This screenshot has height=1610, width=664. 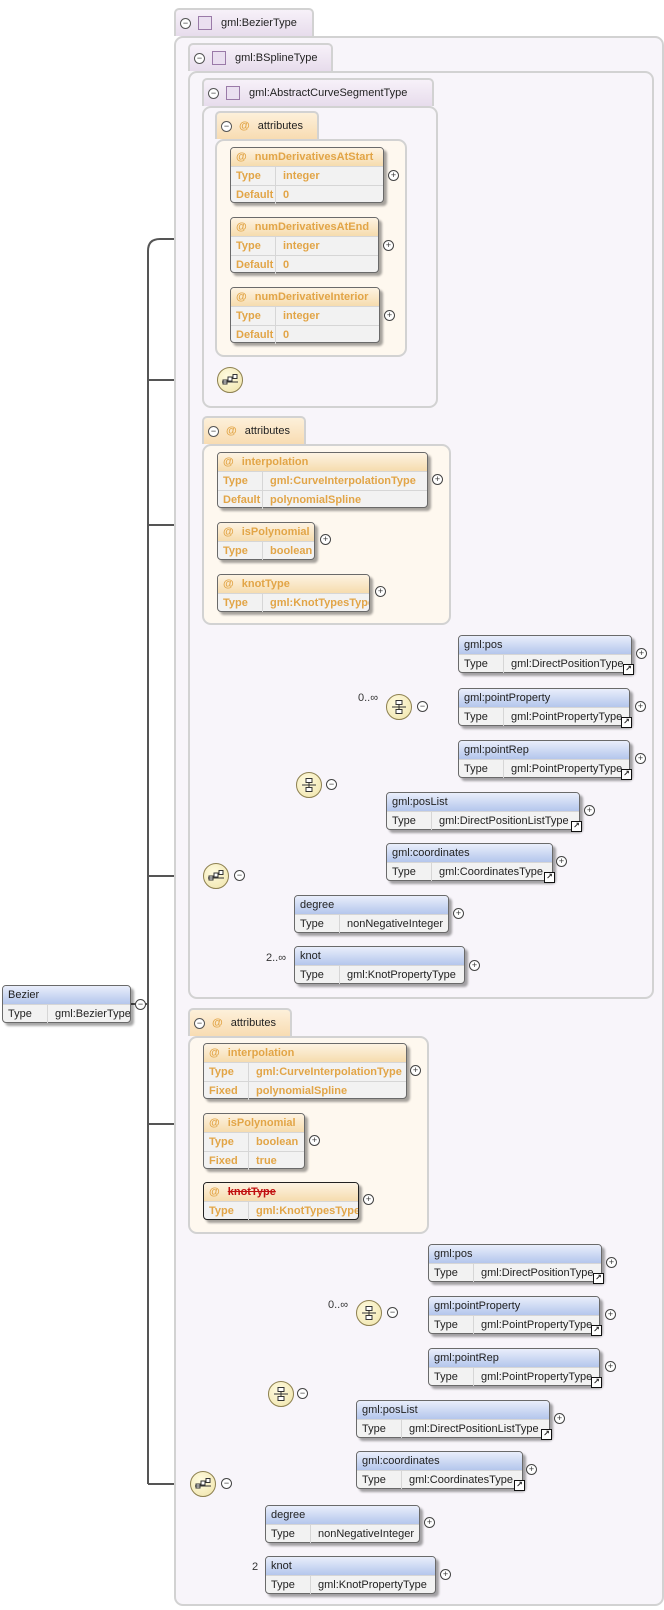 What do you see at coordinates (379, 956) in the screenshot?
I see `element-name: knot` at bounding box center [379, 956].